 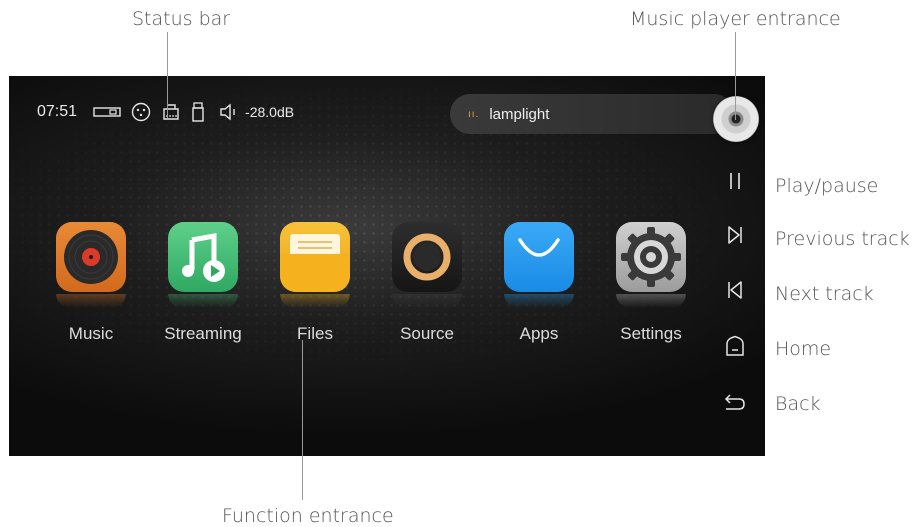 What do you see at coordinates (539, 257) in the screenshot?
I see `shopping-bag-icon` at bounding box center [539, 257].